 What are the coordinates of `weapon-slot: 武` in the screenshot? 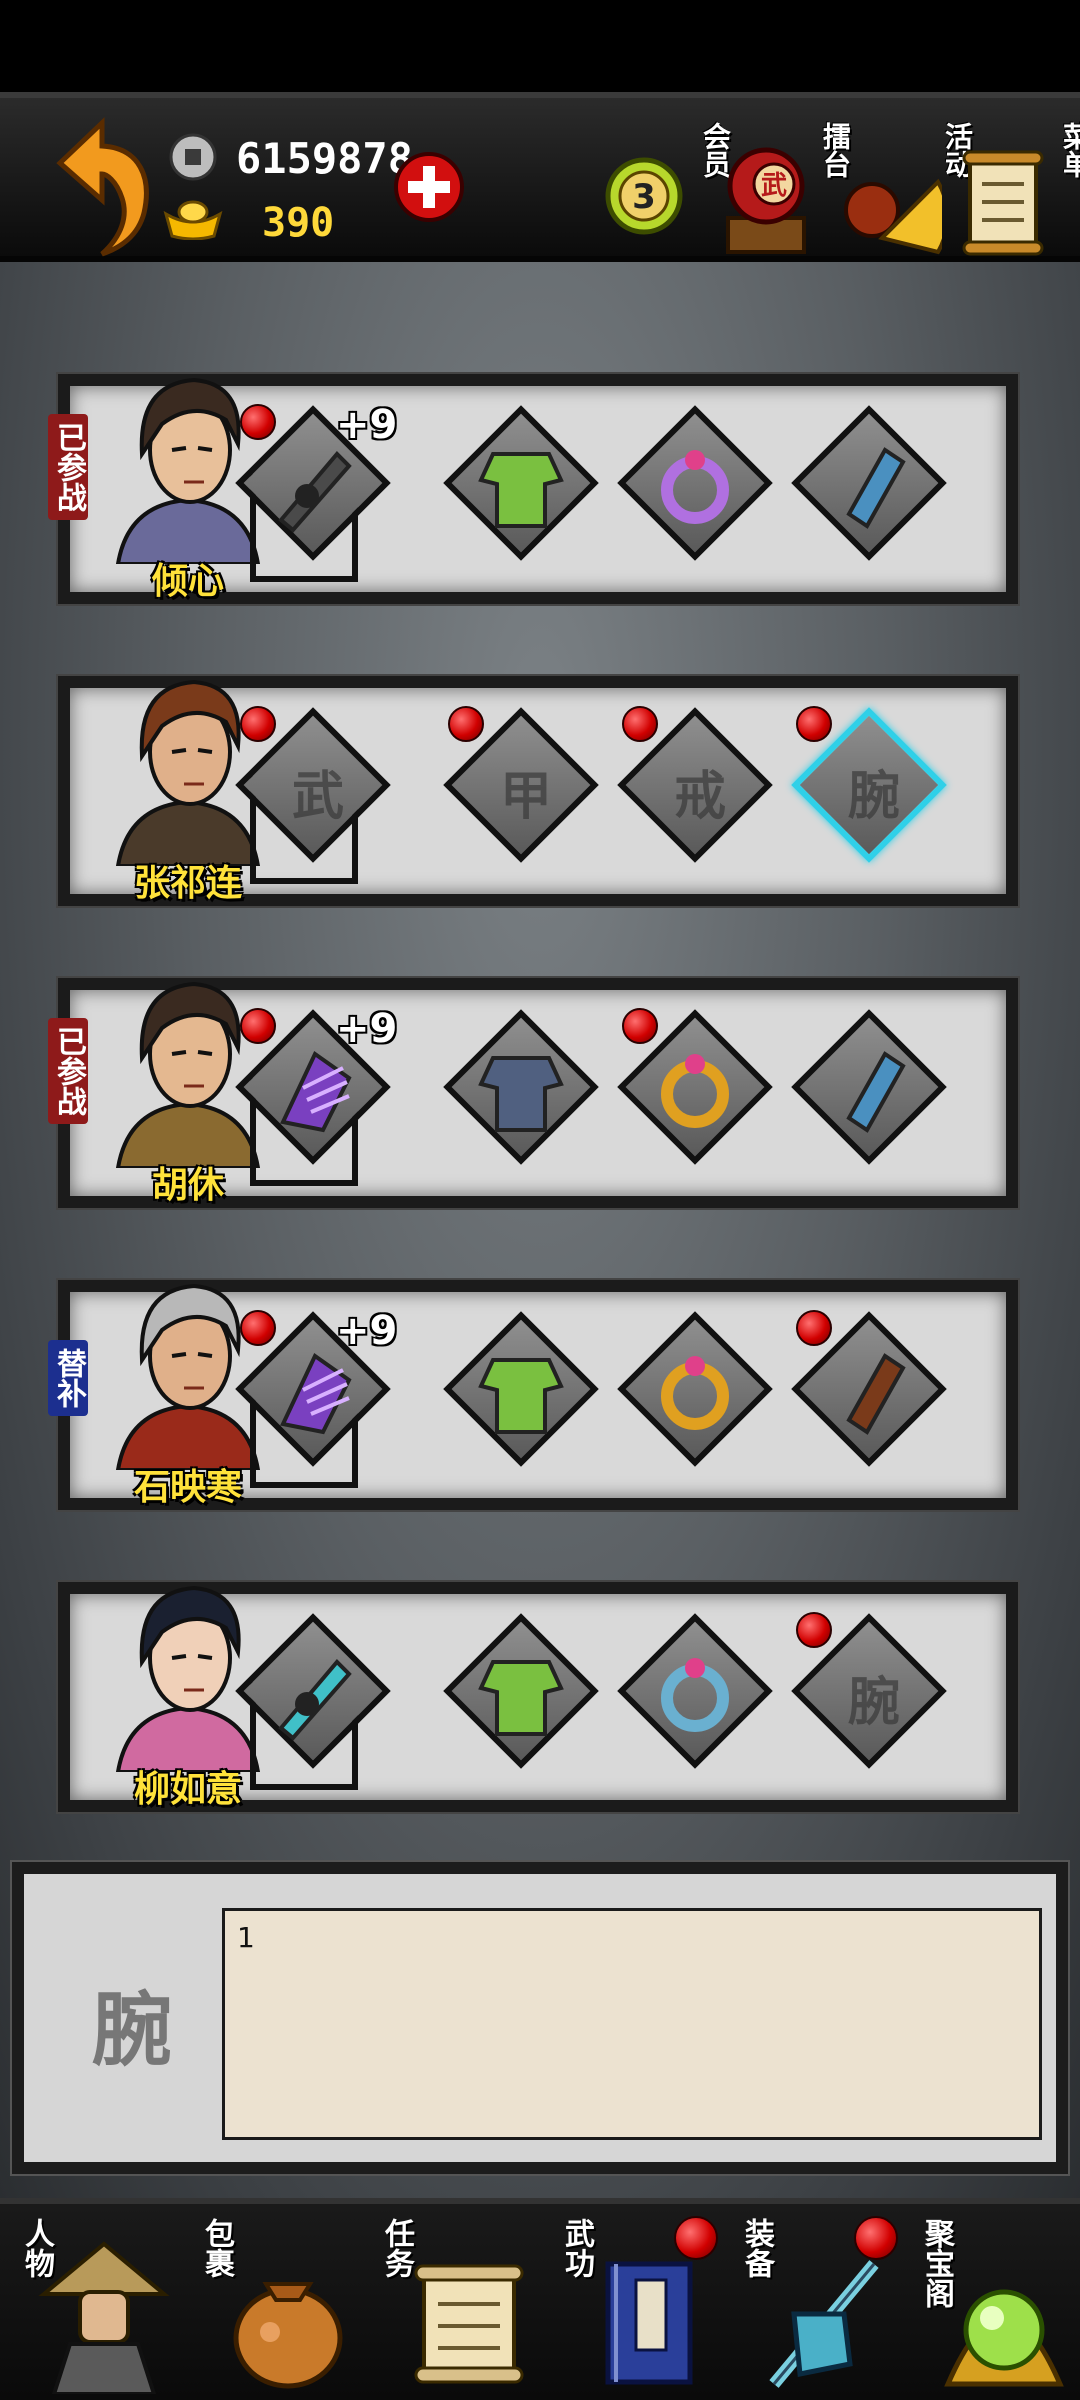 It's located at (313, 795).